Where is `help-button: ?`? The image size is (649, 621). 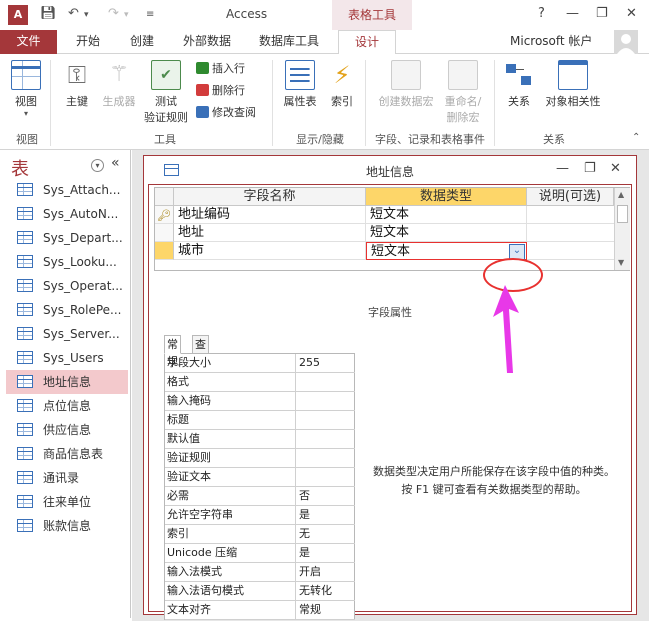
help-button: ? is located at coordinates (541, 13).